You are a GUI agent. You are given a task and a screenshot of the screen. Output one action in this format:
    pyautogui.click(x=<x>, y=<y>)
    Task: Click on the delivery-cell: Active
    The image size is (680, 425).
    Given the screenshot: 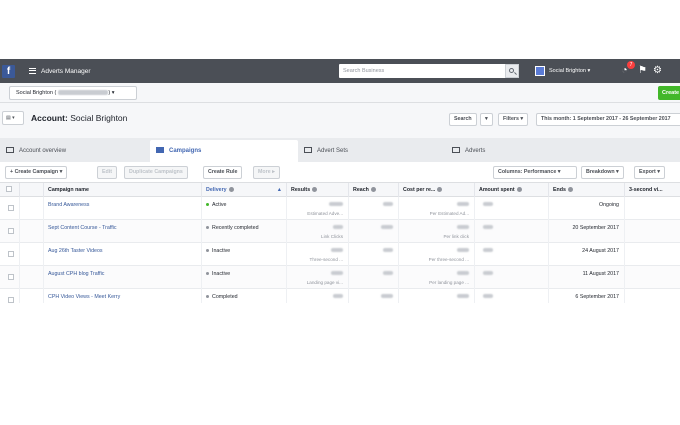 What is the action you would take?
    pyautogui.click(x=244, y=208)
    